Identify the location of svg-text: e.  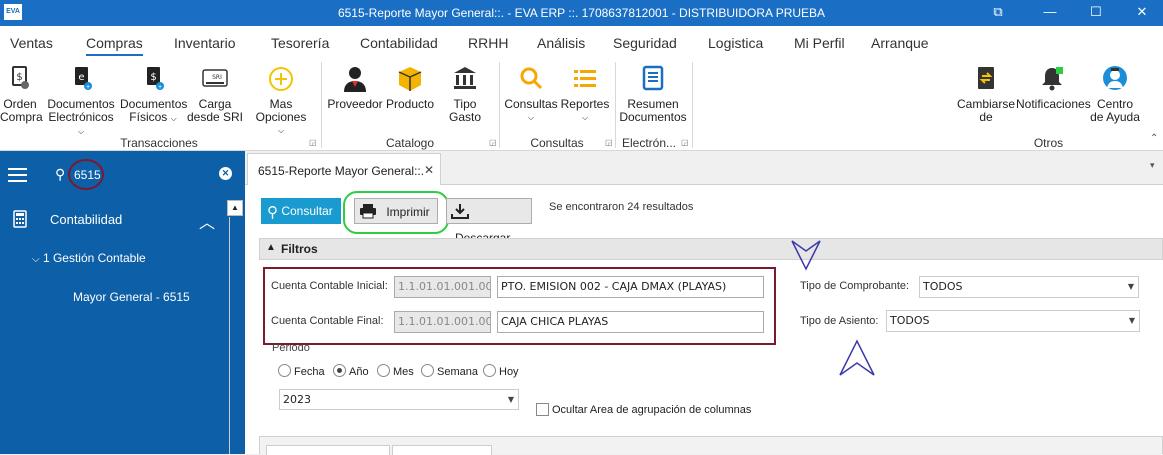
(81, 77).